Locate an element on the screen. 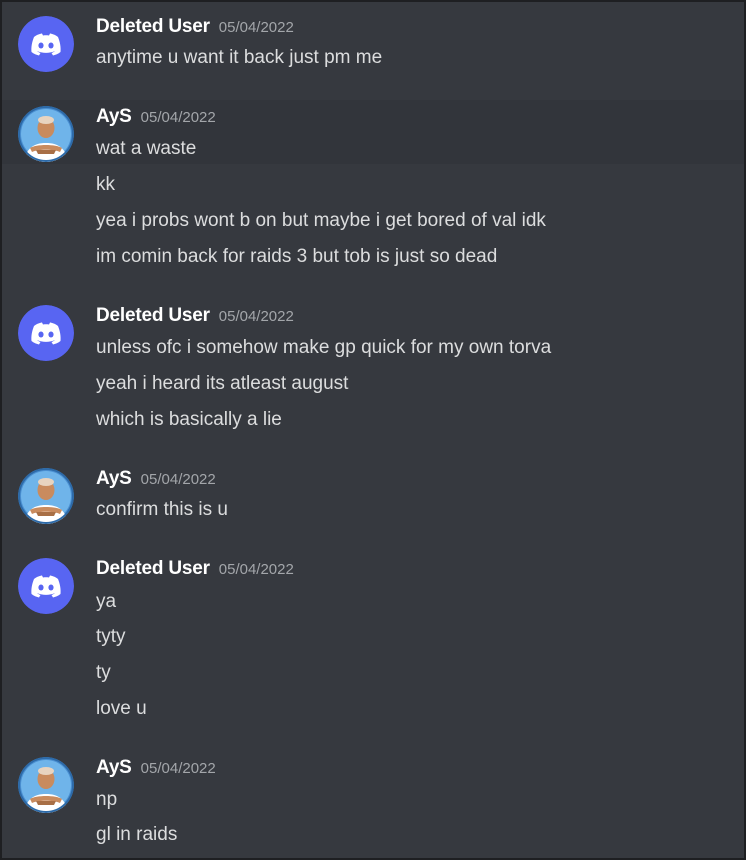 This screenshot has width=746, height=860. message-text: which is basically a lie is located at coordinates (189, 419).